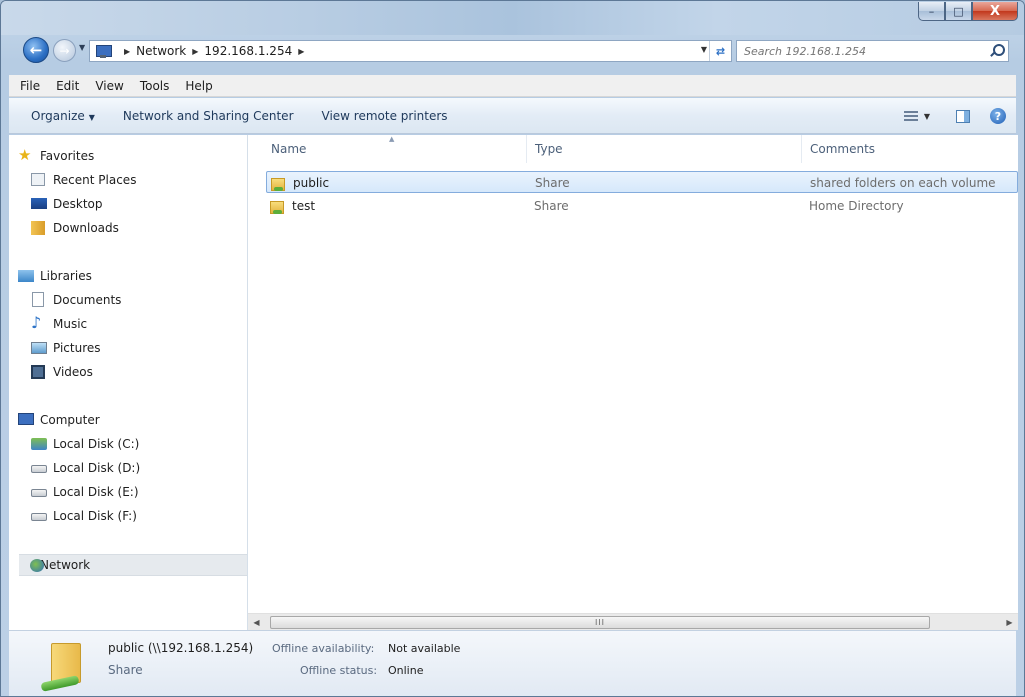  I want to click on minimize-button: –, so click(931, 11).